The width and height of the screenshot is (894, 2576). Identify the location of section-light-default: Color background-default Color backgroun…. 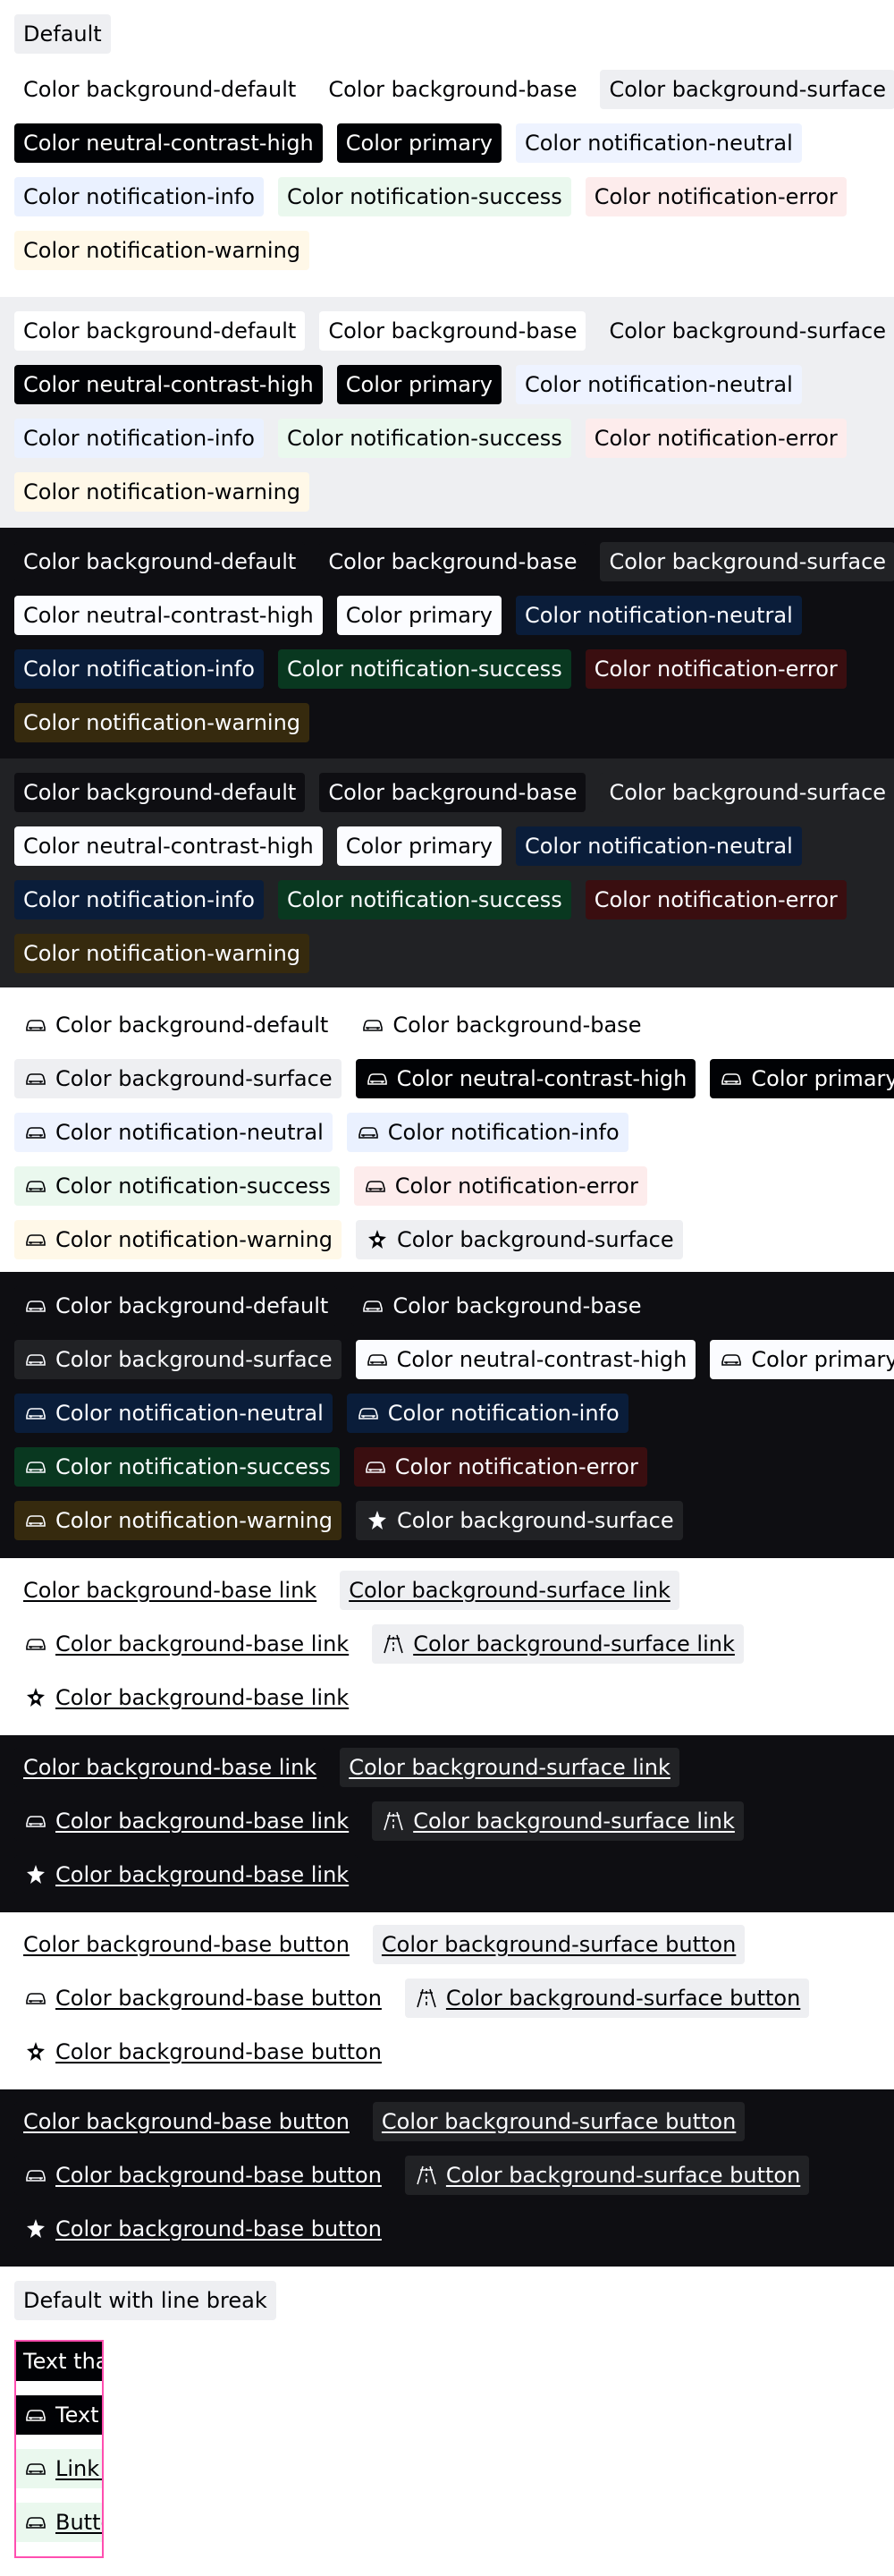
(447, 183).